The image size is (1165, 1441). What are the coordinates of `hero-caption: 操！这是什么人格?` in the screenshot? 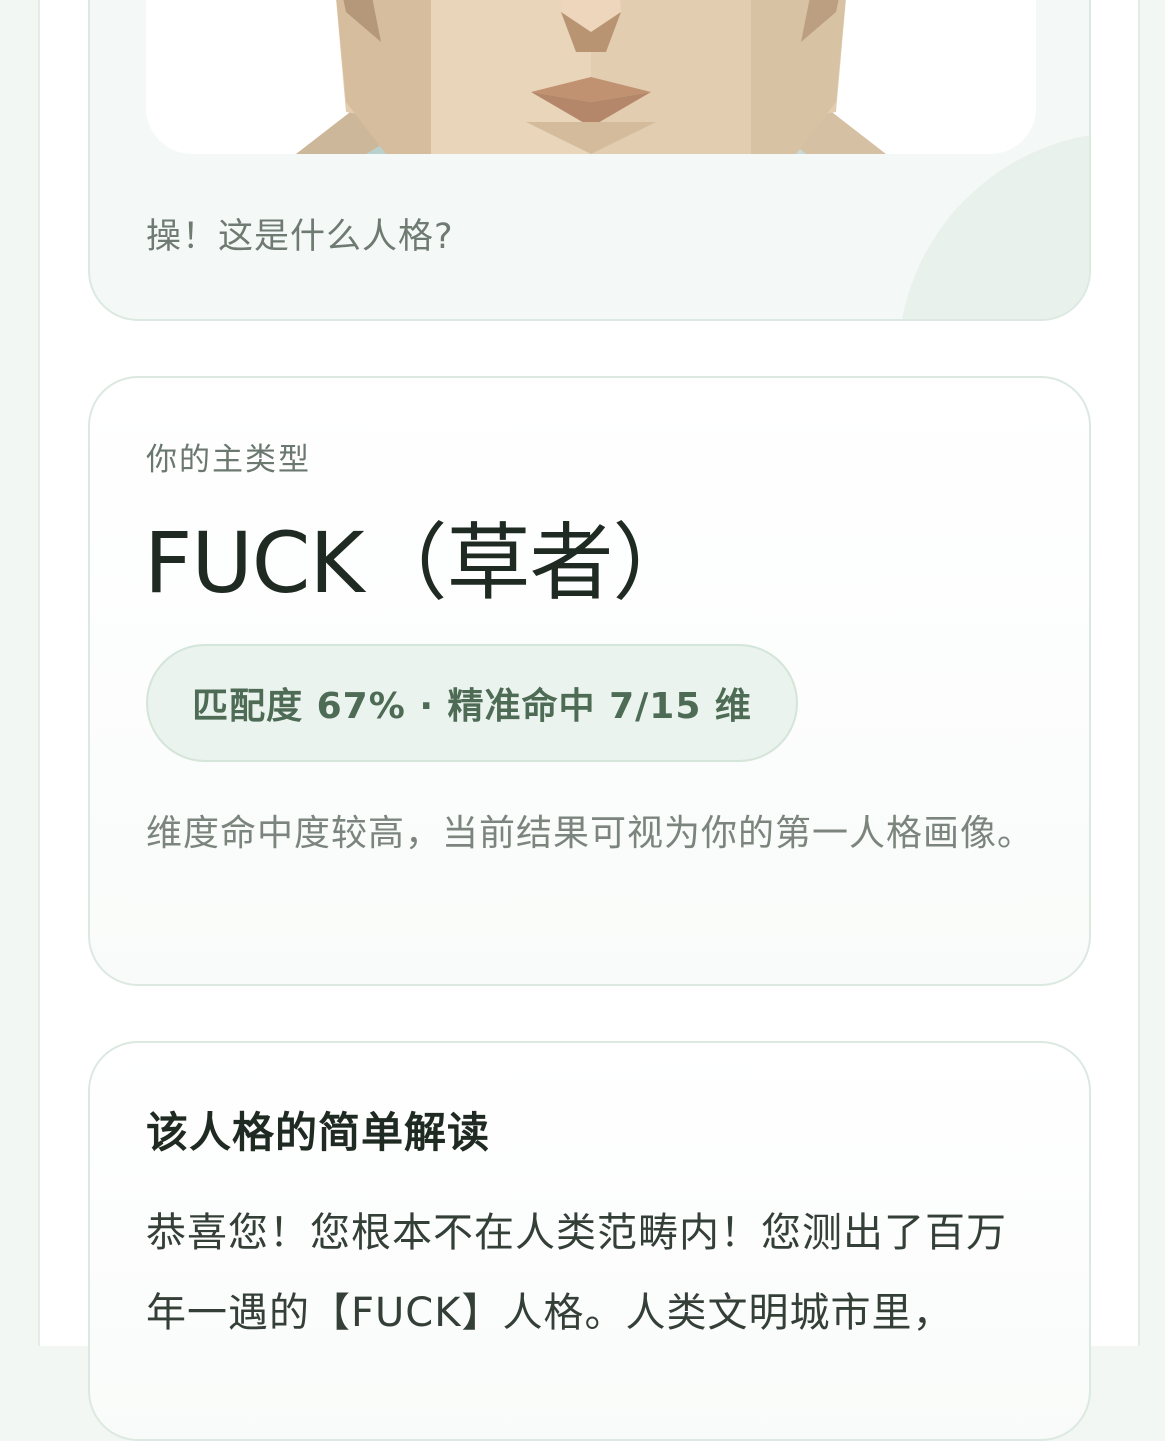 It's located at (300, 237).